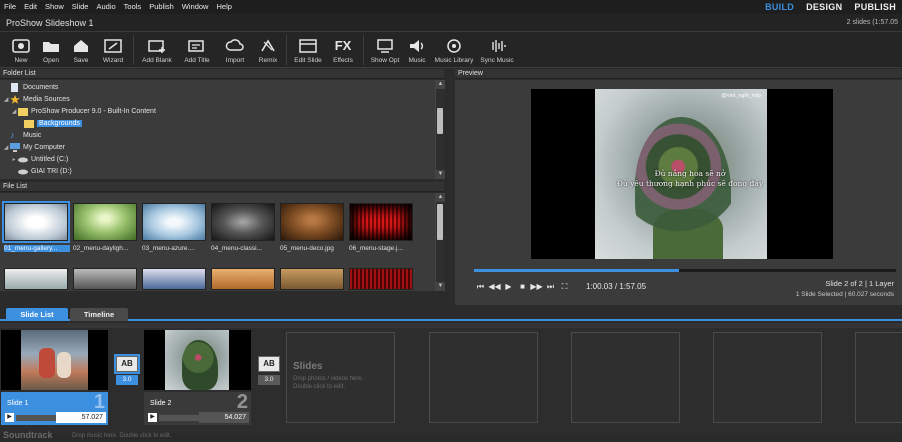 This screenshot has width=902, height=442. What do you see at coordinates (99, 402) in the screenshot?
I see `slide-number: 1` at bounding box center [99, 402].